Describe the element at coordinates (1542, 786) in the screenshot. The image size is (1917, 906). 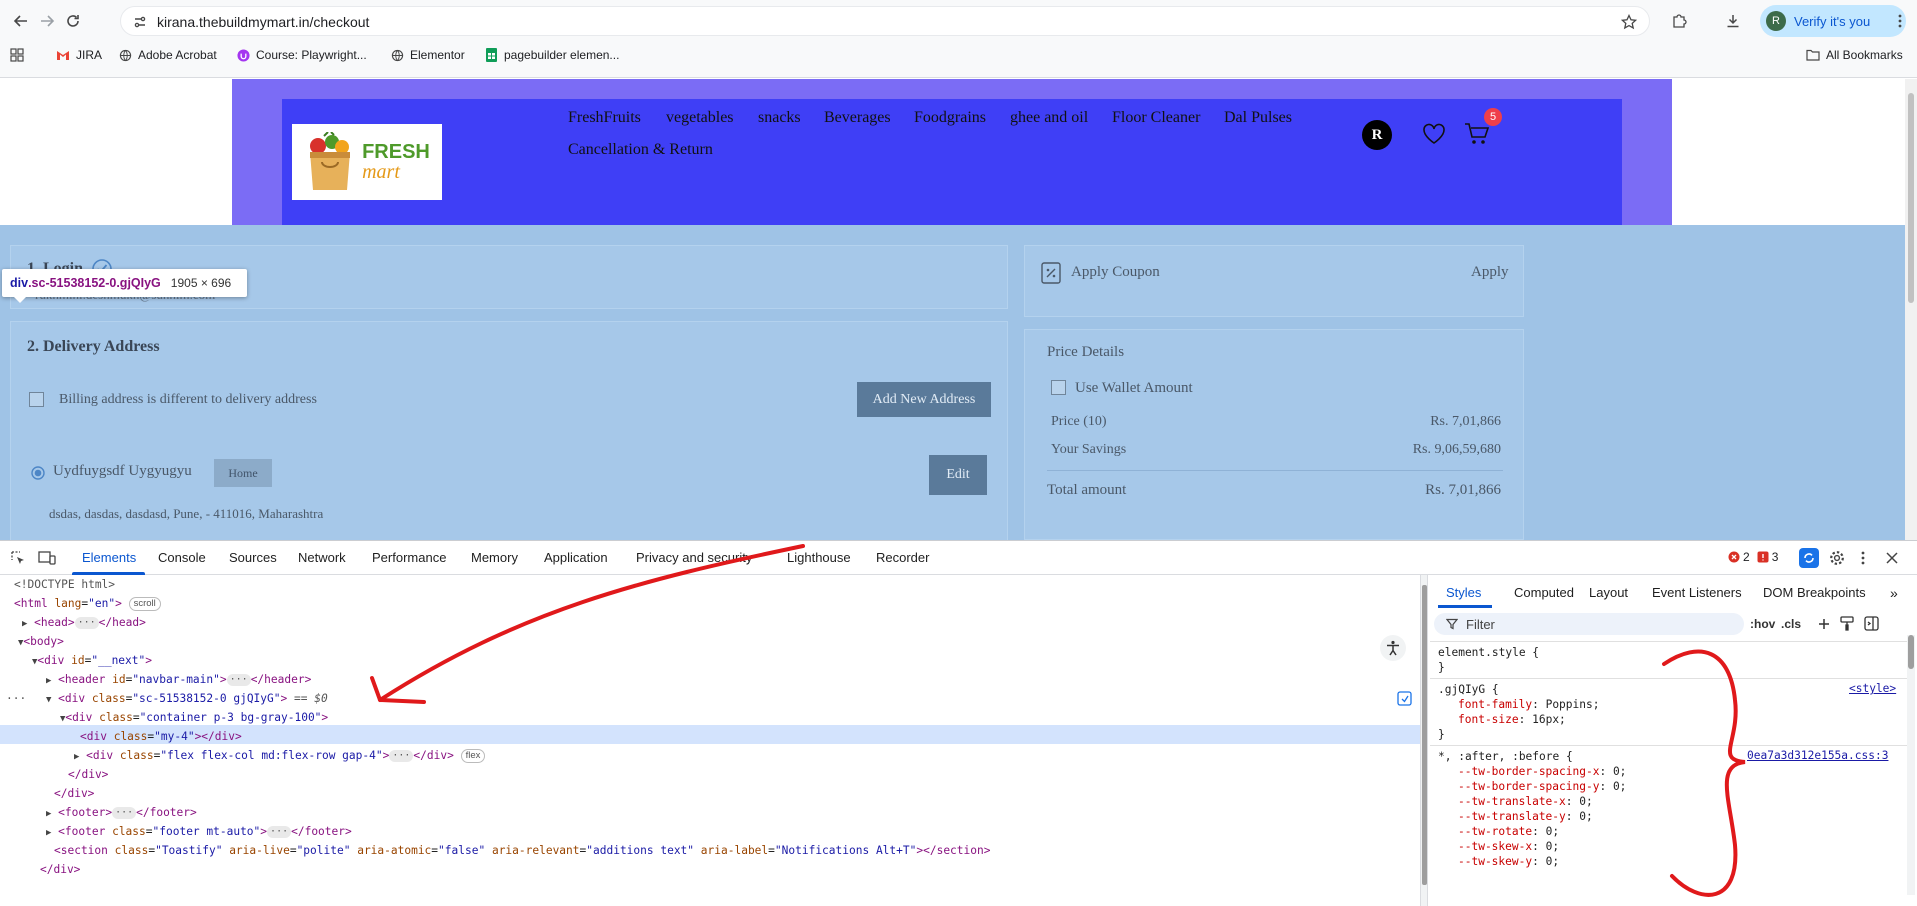
I see `rule-universal-prop: --tw-border-spacing-y: 0;` at that location.